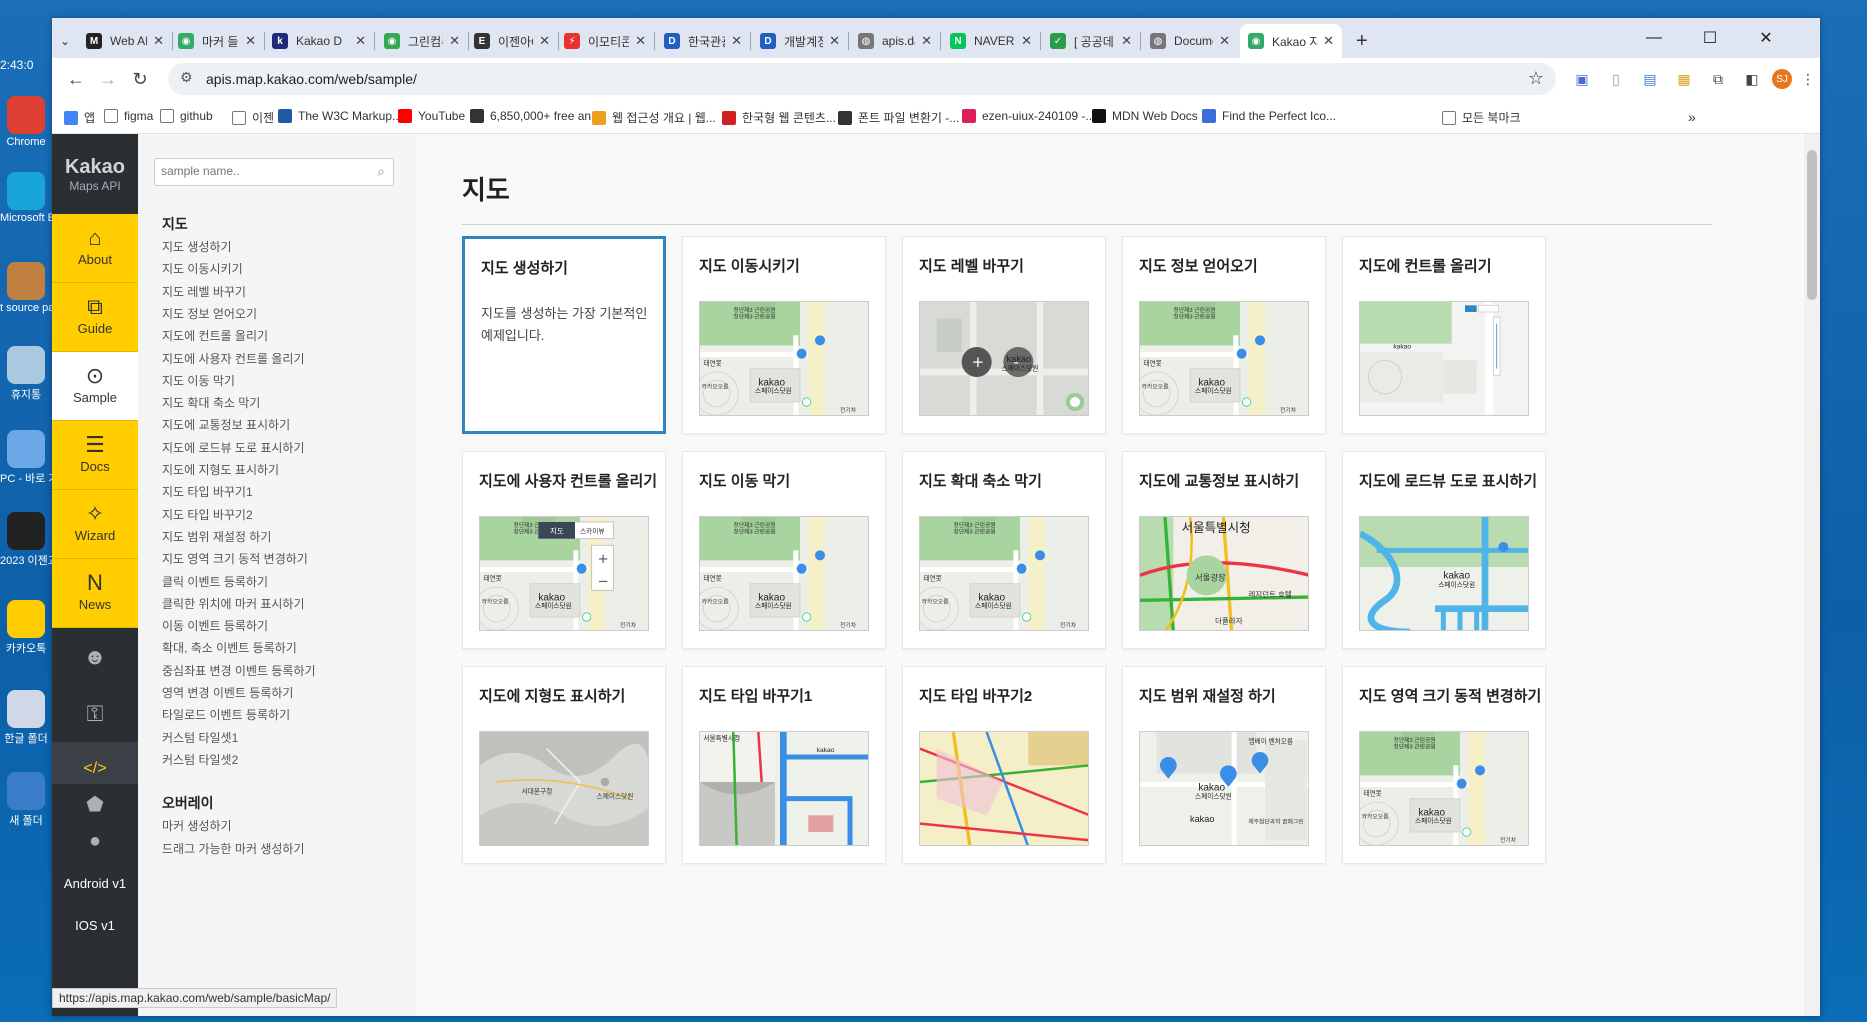 The image size is (1867, 1022). What do you see at coordinates (1684, 79) in the screenshot?
I see `extension-icon: ▦` at bounding box center [1684, 79].